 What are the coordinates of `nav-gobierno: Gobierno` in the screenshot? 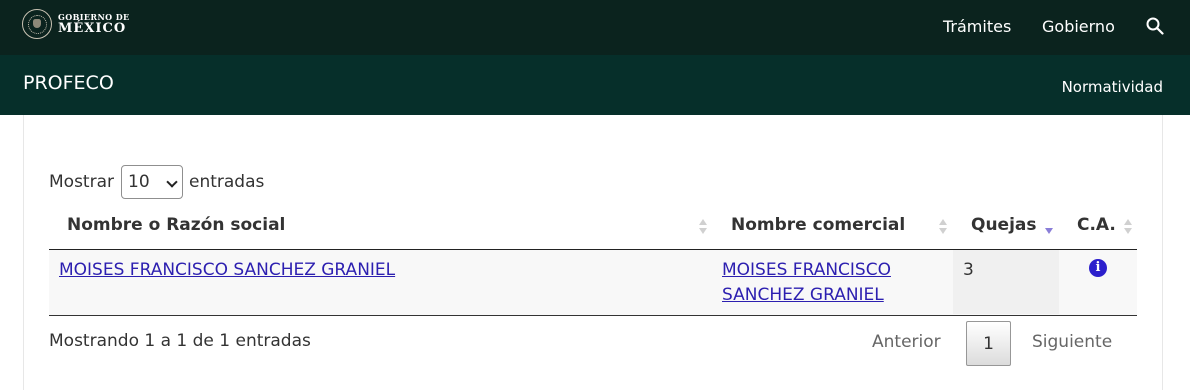 It's located at (1078, 26).